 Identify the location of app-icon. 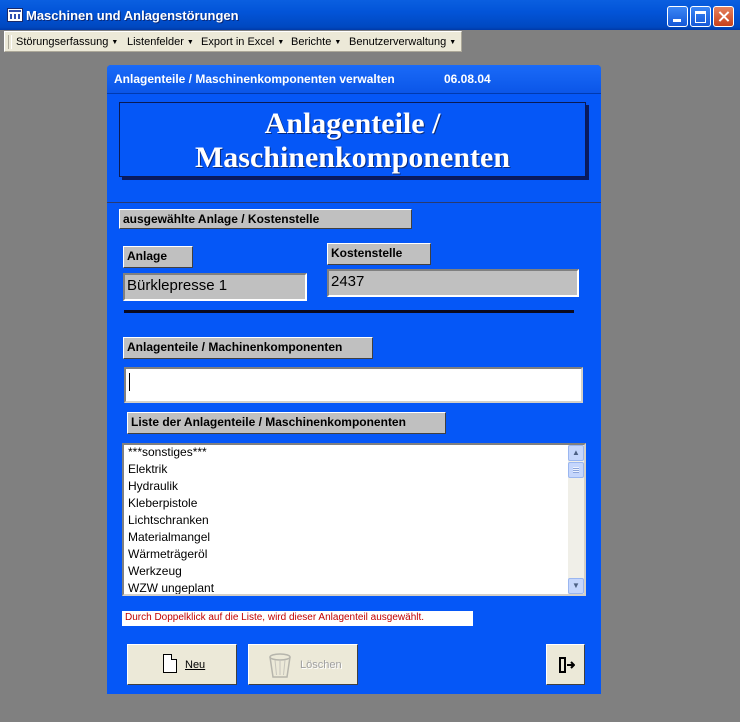
(15, 15).